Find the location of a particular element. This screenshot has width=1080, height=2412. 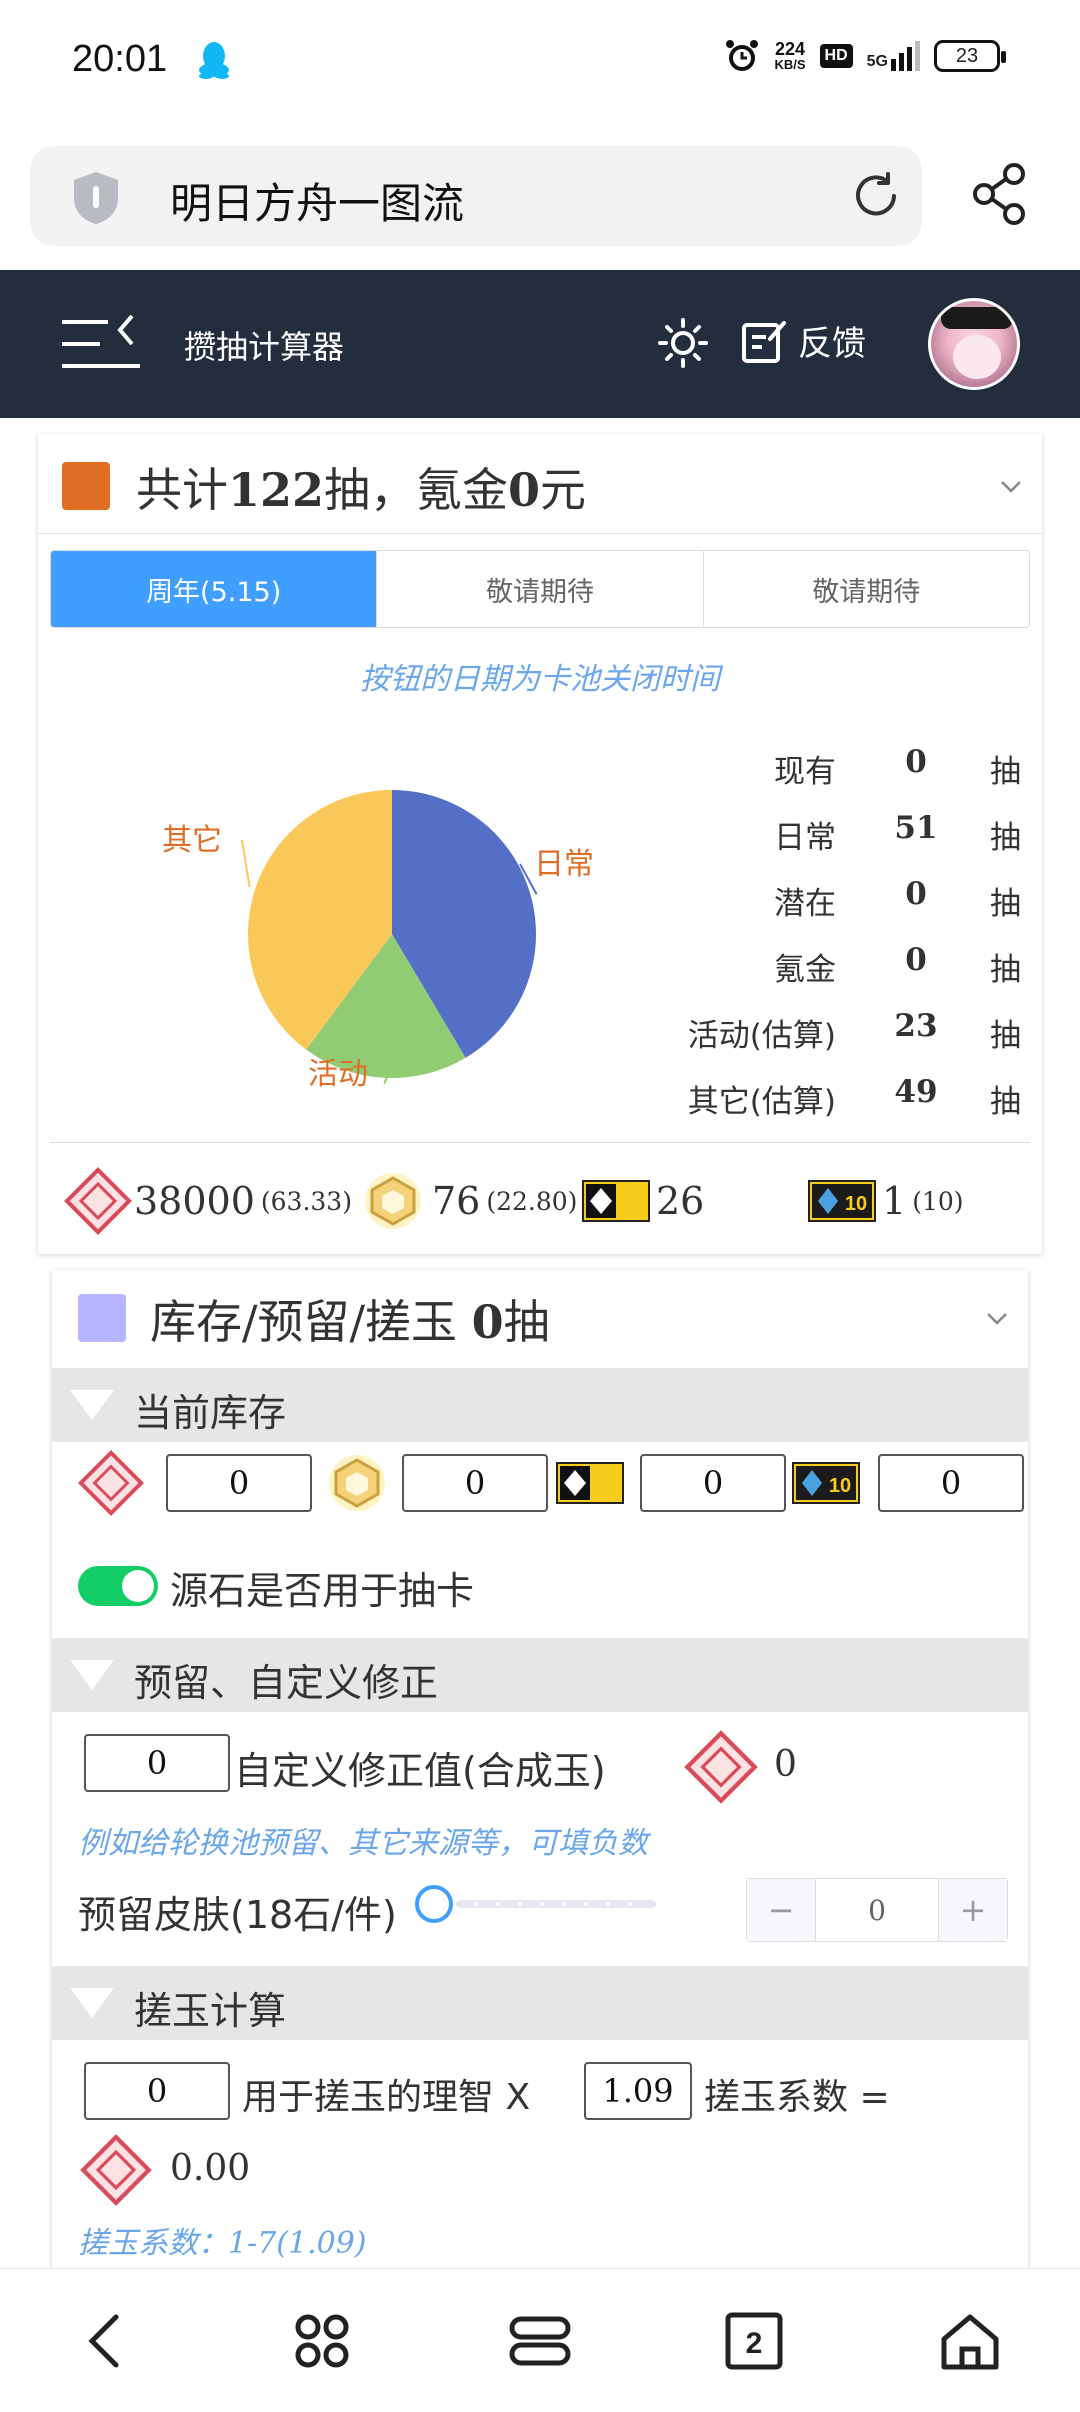

speed-value: 224 is located at coordinates (790, 49).